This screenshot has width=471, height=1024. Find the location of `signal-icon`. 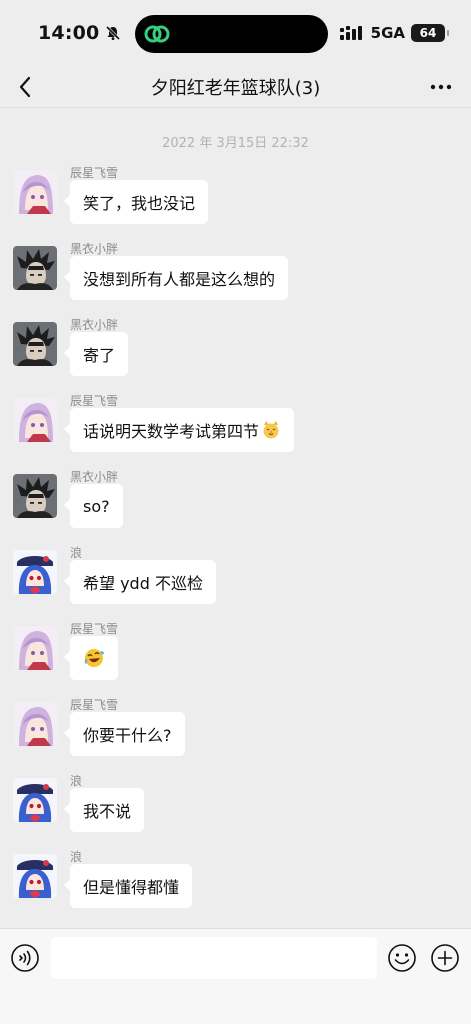

signal-icon is located at coordinates (350, 33).